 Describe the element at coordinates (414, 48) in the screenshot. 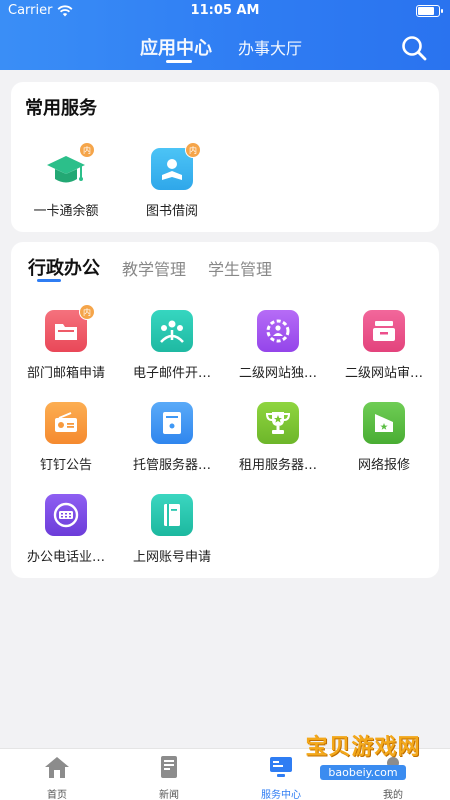

I see `search-icon` at that location.